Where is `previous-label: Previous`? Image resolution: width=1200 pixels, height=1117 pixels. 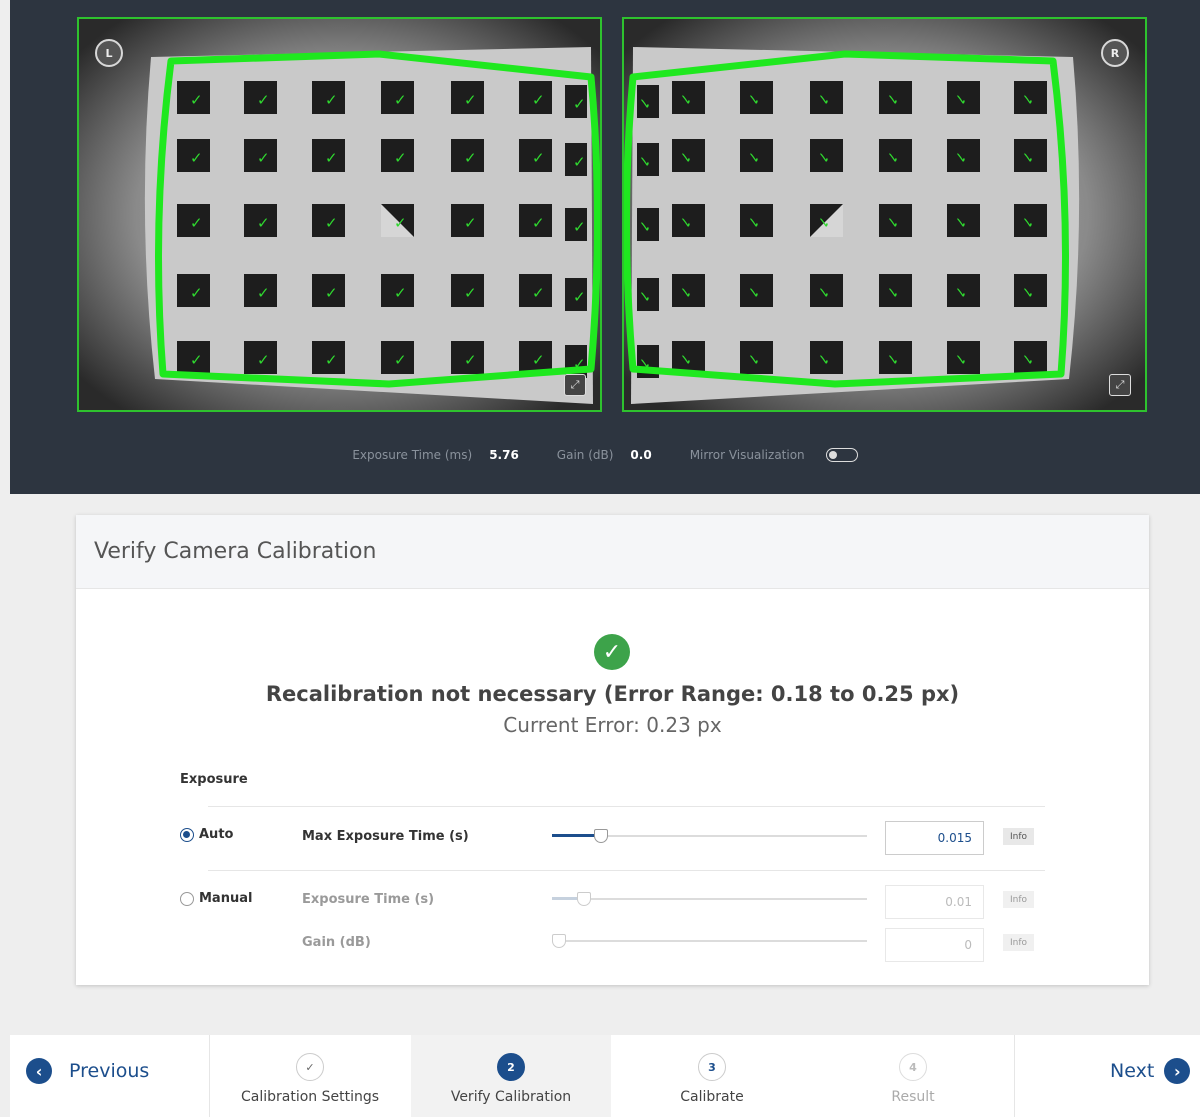
previous-label: Previous is located at coordinates (109, 1071).